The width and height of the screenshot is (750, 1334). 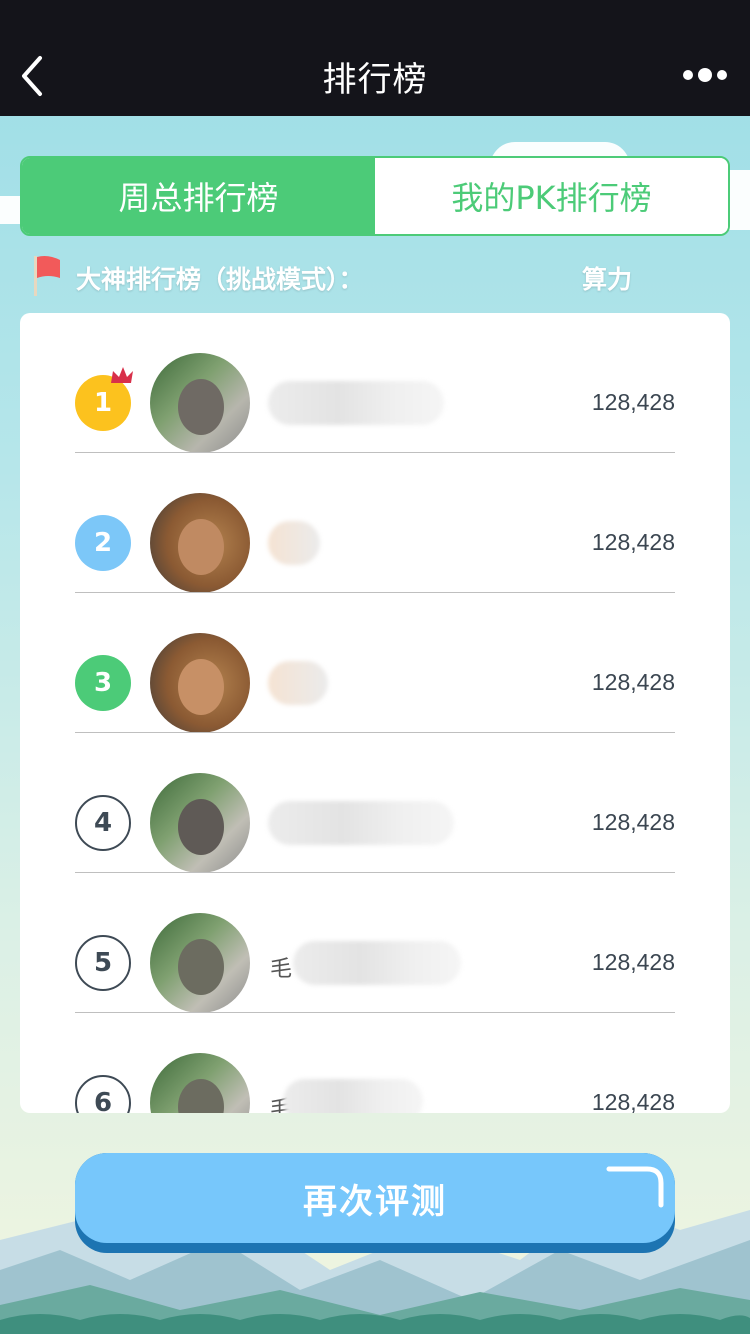 I want to click on nav-bar: 排行榜, so click(x=375, y=58).